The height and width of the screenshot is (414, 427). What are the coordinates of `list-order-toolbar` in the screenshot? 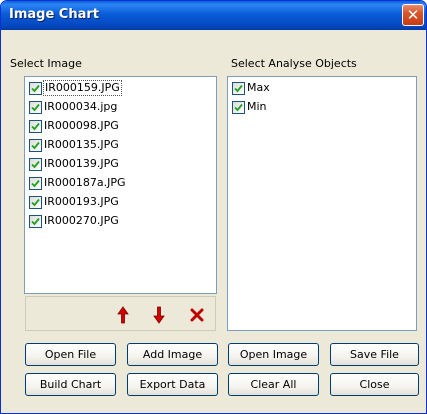 It's located at (120, 313).